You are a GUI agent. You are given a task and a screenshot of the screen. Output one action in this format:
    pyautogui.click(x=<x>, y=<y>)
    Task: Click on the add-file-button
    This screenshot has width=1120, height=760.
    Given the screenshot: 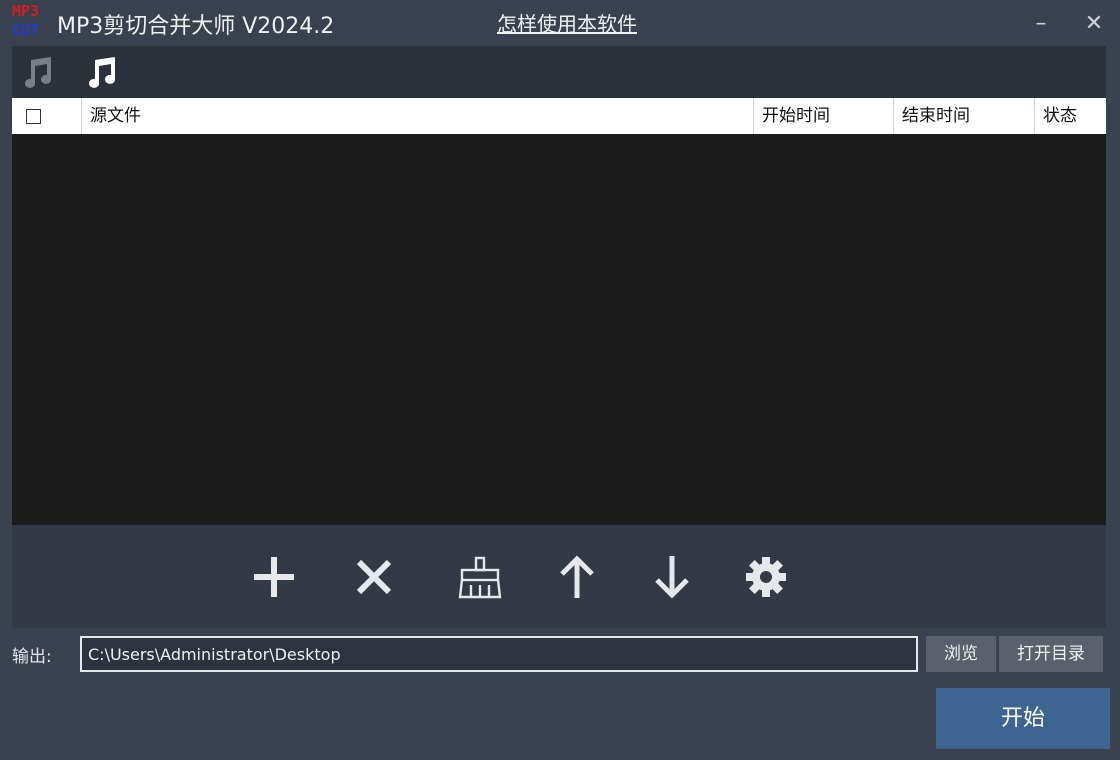 What is the action you would take?
    pyautogui.click(x=274, y=577)
    